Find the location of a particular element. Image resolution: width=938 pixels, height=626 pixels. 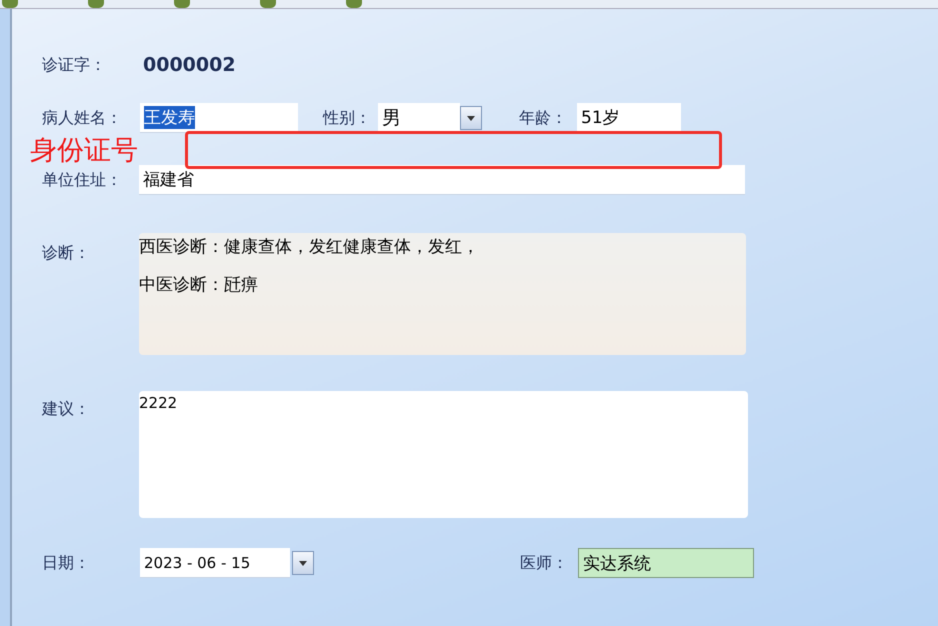

age-field: 51岁 is located at coordinates (629, 118).